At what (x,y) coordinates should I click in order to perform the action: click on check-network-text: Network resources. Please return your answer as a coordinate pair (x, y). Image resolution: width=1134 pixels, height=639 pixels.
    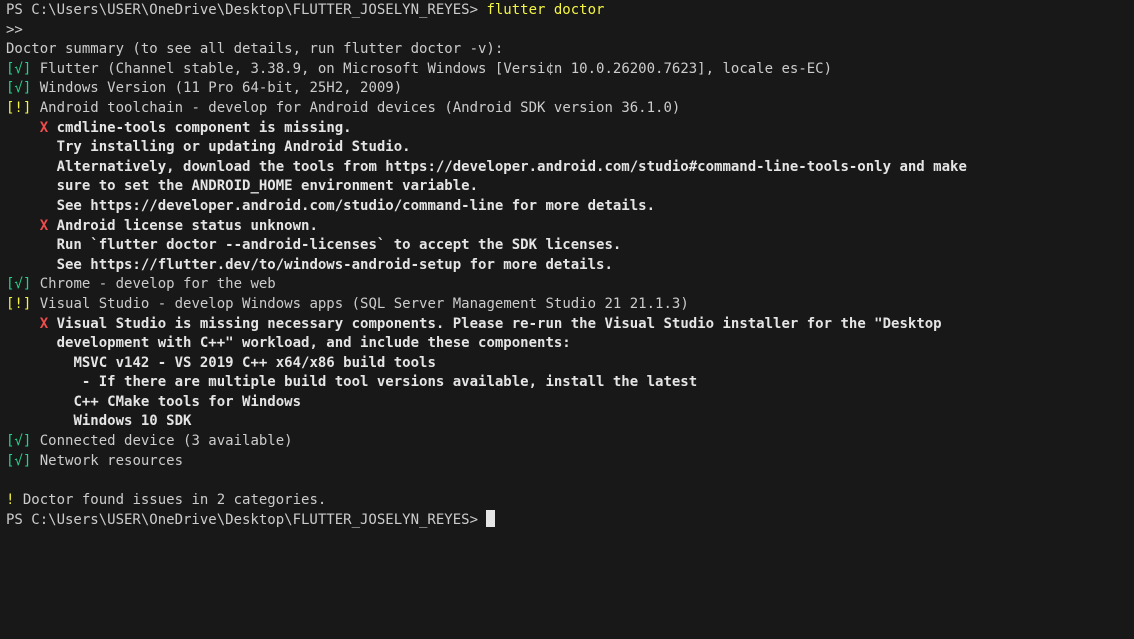
    Looking at the image, I should click on (111, 460).